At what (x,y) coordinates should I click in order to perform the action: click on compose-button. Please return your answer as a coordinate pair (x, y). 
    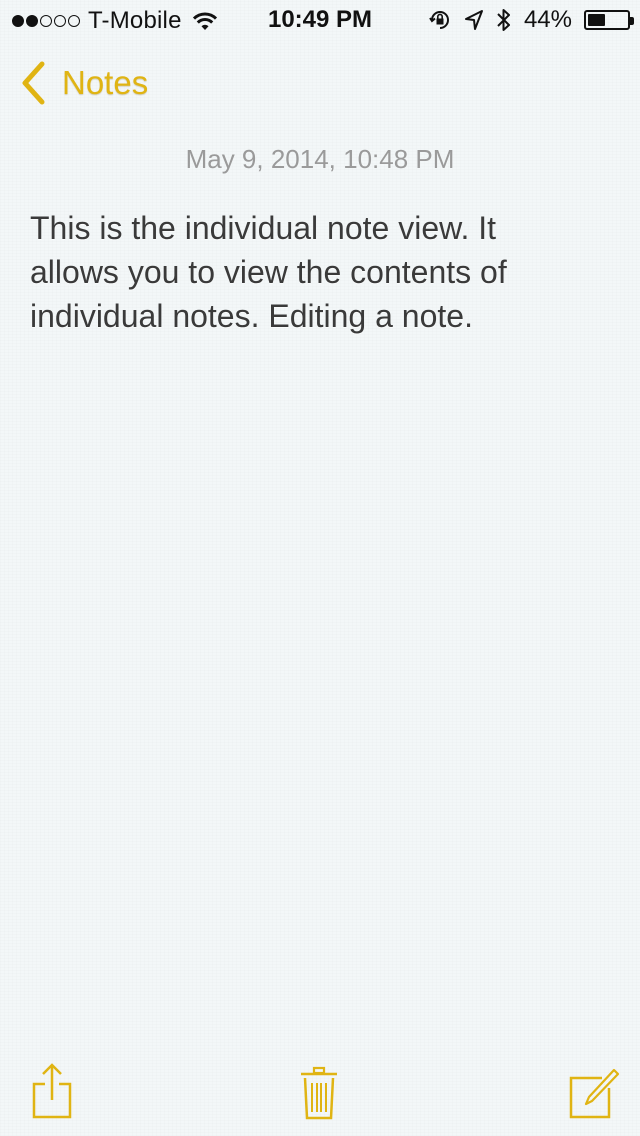
    Looking at the image, I should click on (594, 1094).